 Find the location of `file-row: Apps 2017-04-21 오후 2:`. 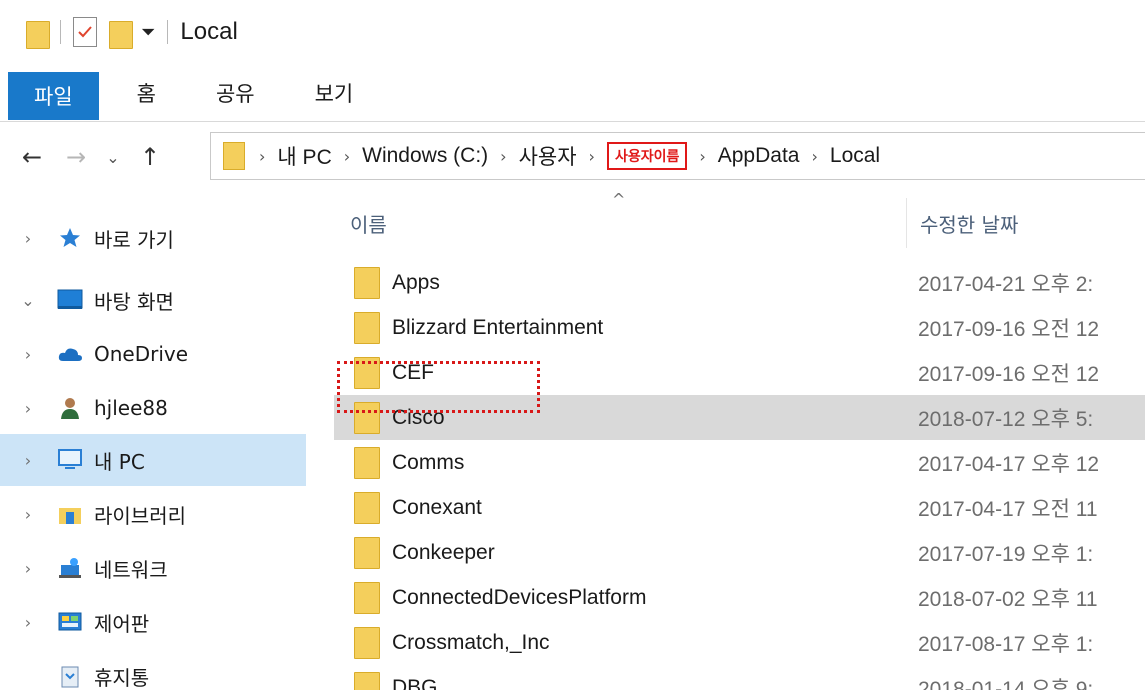

file-row: Apps 2017-04-21 오후 2: is located at coordinates (739, 282).